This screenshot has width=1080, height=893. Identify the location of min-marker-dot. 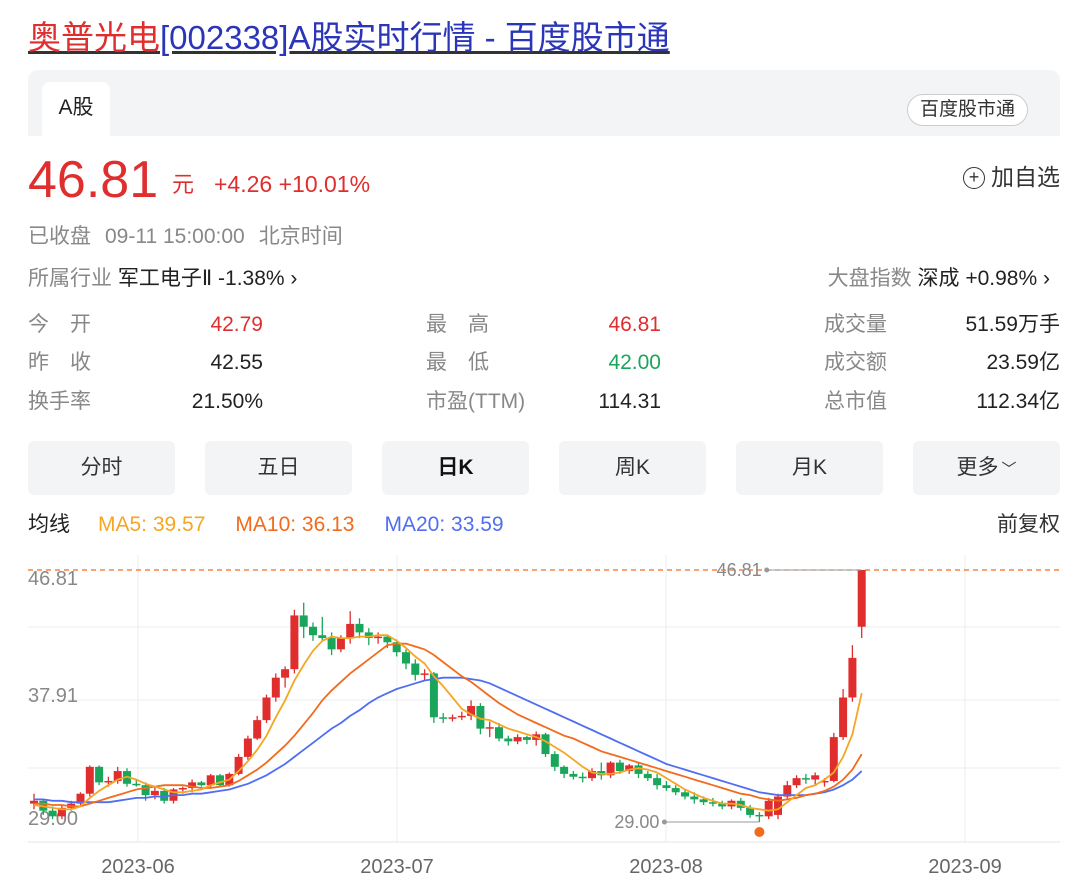
(664, 822).